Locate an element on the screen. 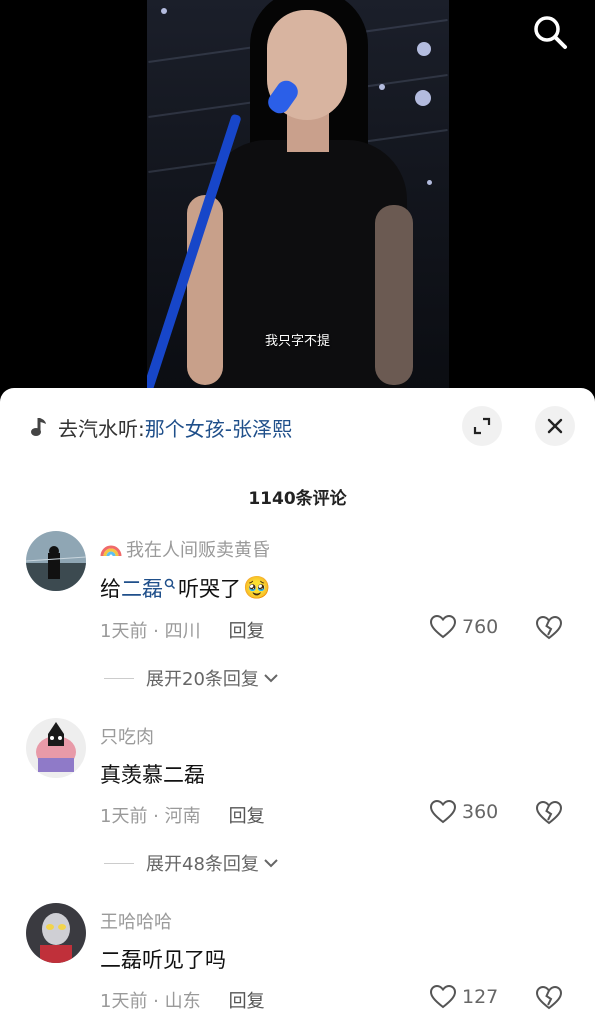 This screenshot has width=595, height=1024. username-text: 王哈哈哈 is located at coordinates (136, 921).